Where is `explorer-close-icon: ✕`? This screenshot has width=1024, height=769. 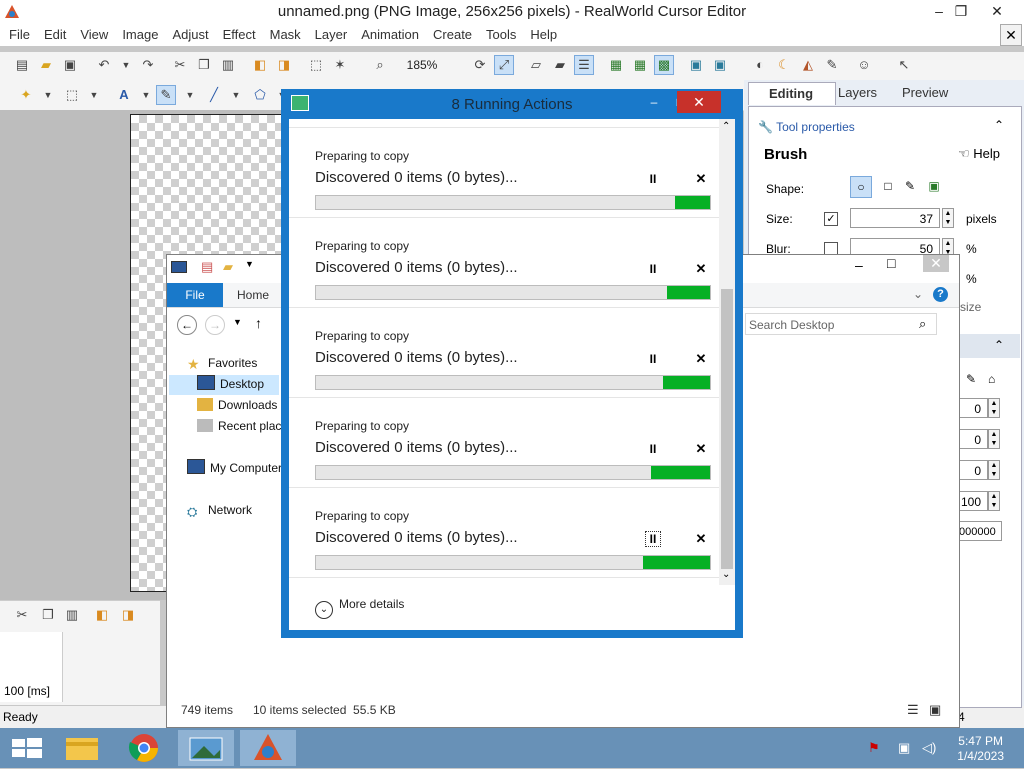 explorer-close-icon: ✕ is located at coordinates (936, 263).